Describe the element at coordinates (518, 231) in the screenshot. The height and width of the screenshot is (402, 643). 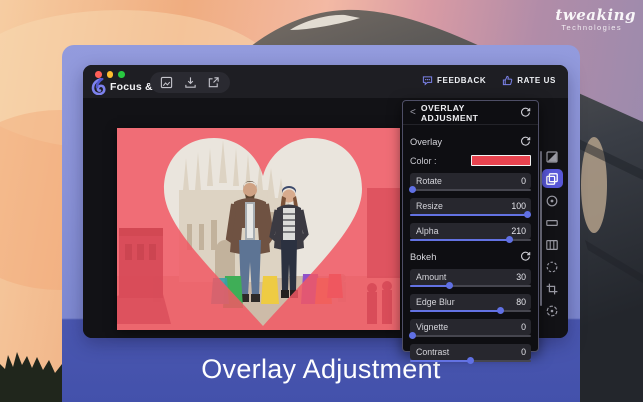
I see `slider-value: 210` at that location.